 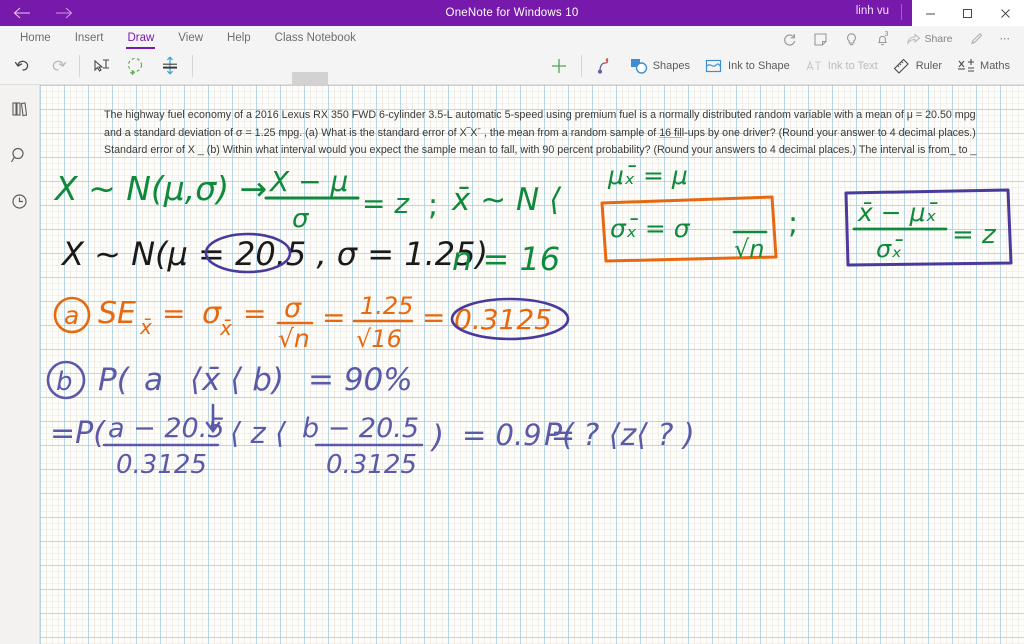 What do you see at coordinates (759, 66) in the screenshot?
I see `ink-to-shape-label: Ink to Shape` at bounding box center [759, 66].